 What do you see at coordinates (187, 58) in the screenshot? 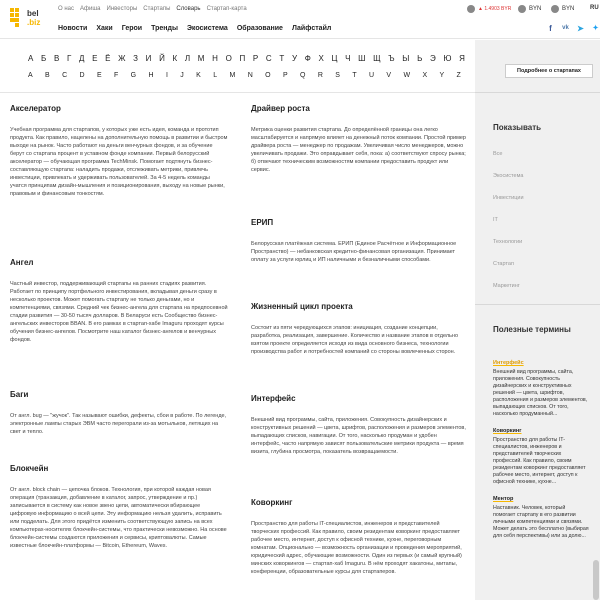
I see `cyr-letter: Л` at bounding box center [187, 58].